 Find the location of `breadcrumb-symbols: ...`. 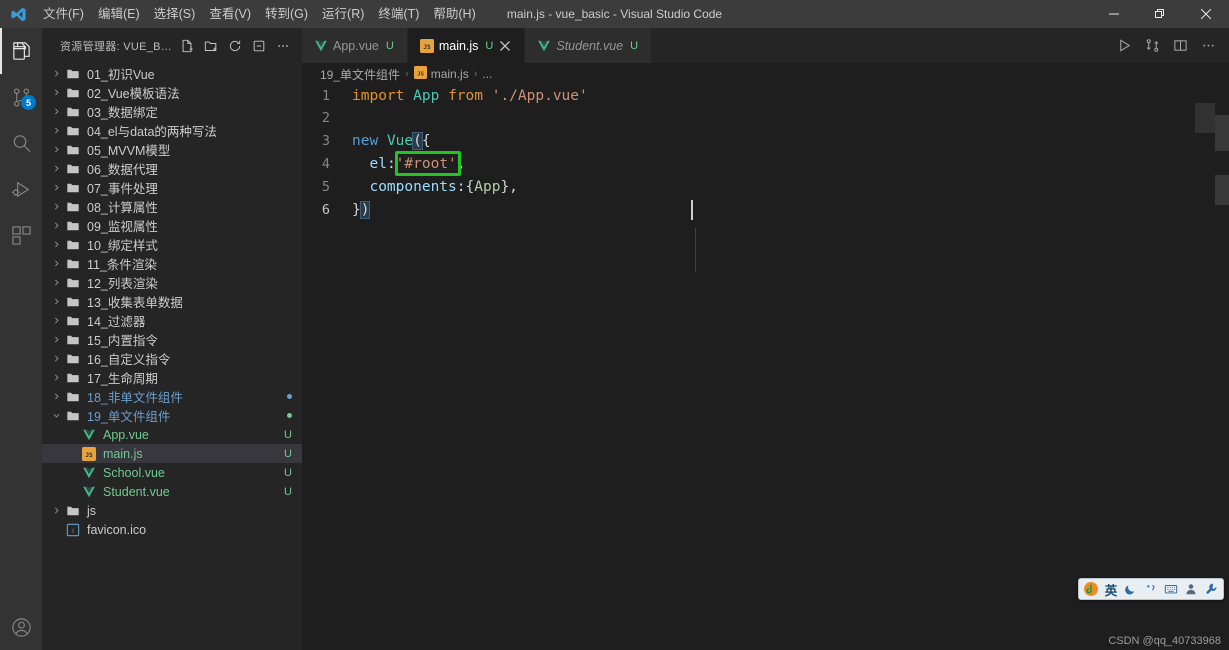

breadcrumb-symbols: ... is located at coordinates (487, 74).